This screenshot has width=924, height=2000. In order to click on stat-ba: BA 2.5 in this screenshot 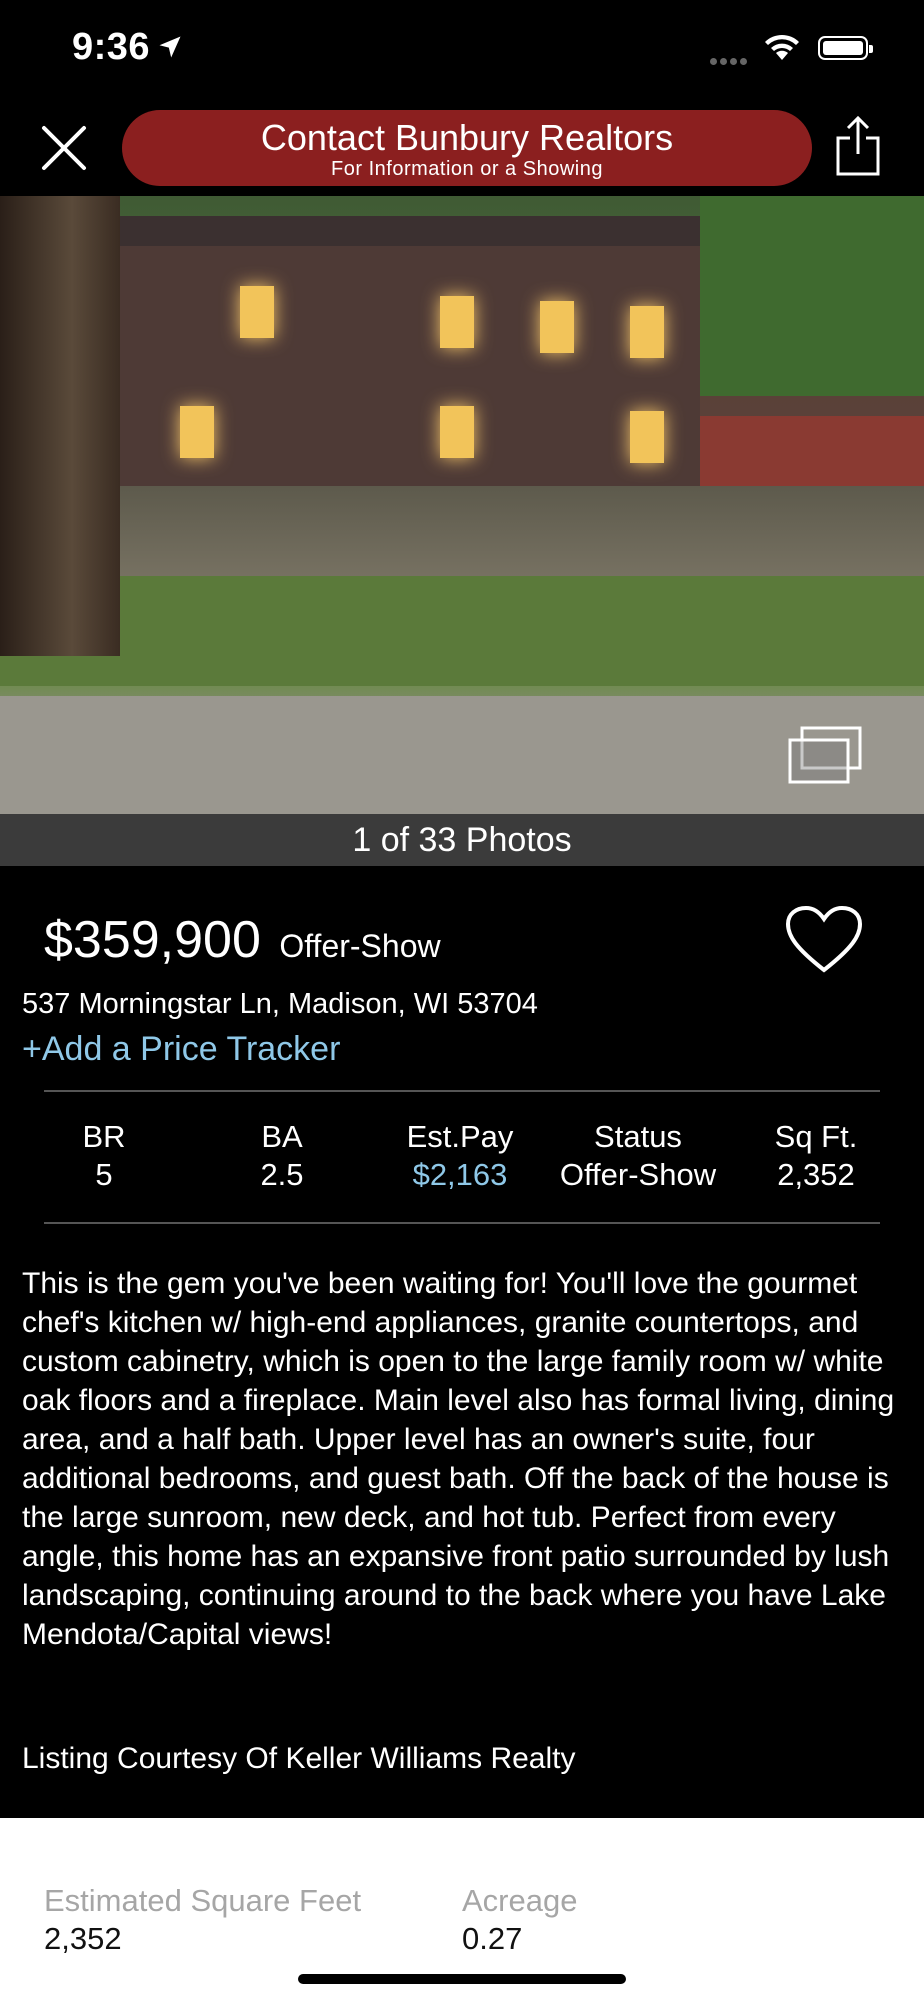, I will do `click(282, 1156)`.